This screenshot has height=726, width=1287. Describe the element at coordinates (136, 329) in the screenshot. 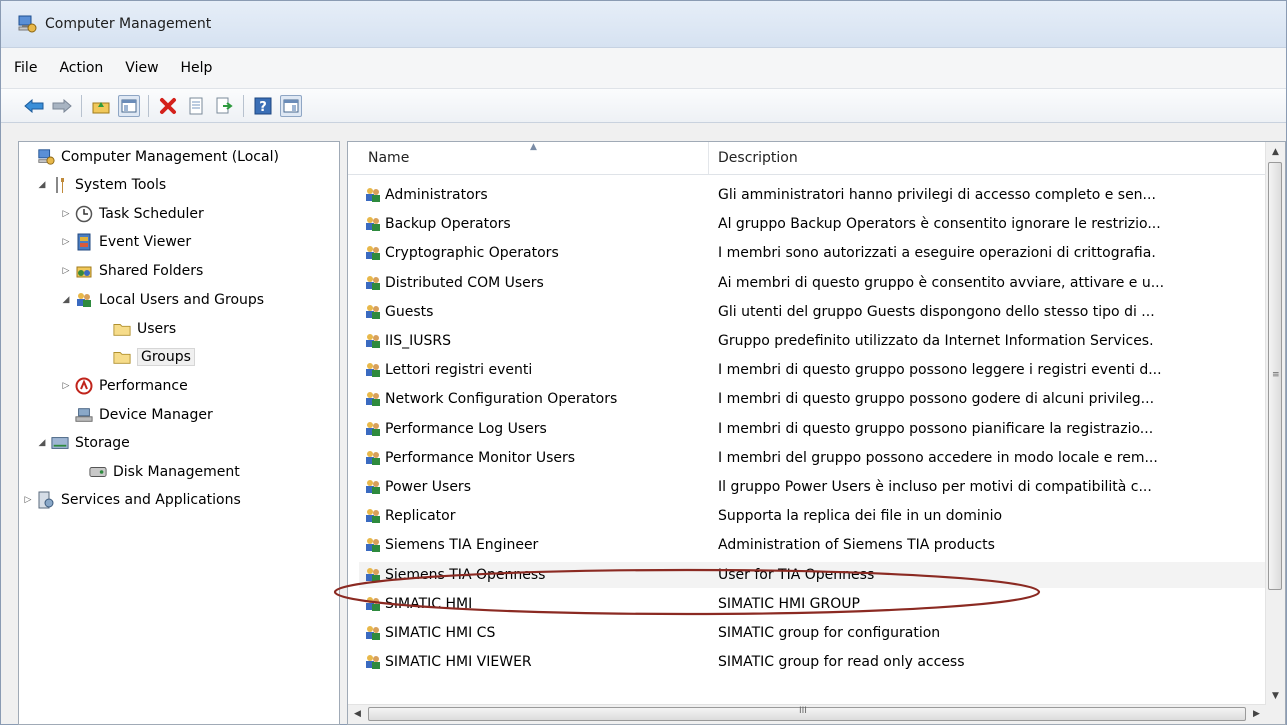

I see `tree-item-users: Users` at that location.